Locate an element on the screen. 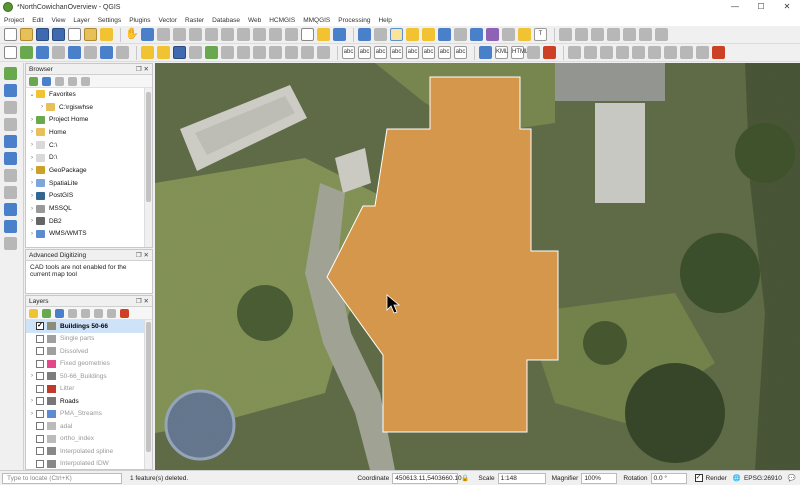  scale-combo: 1:148 is located at coordinates (521, 478).